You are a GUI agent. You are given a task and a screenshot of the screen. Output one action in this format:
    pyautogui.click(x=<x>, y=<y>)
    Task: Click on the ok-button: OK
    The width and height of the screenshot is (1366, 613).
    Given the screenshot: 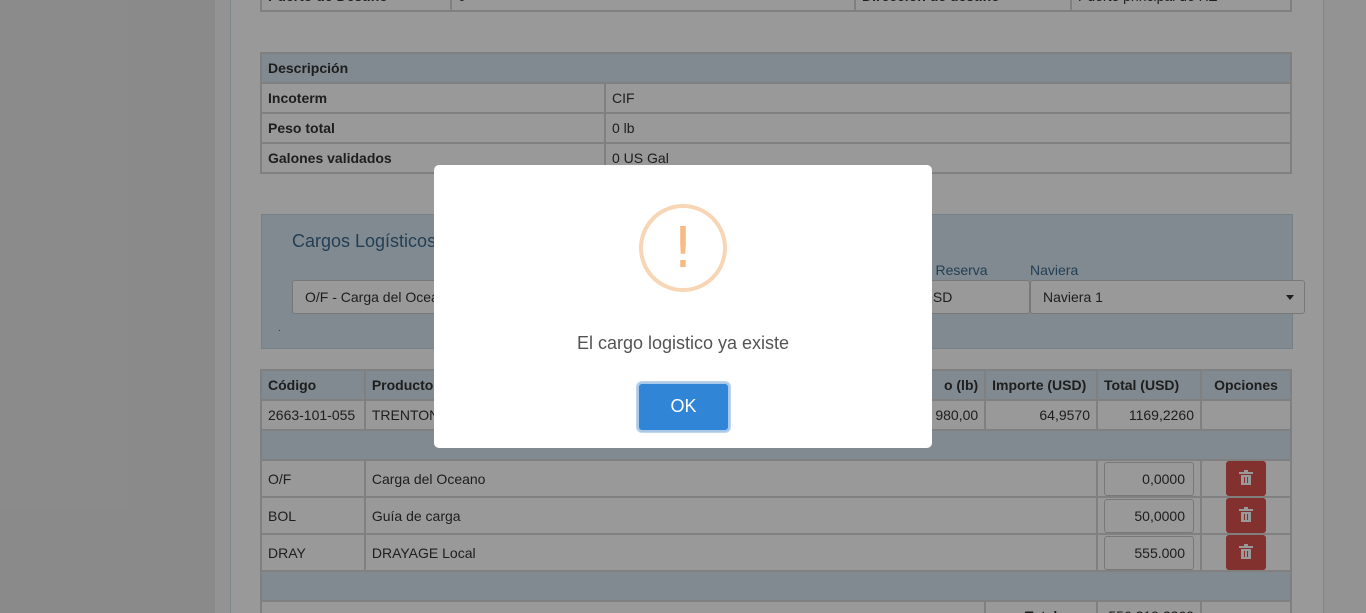 What is the action you would take?
    pyautogui.click(x=683, y=407)
    